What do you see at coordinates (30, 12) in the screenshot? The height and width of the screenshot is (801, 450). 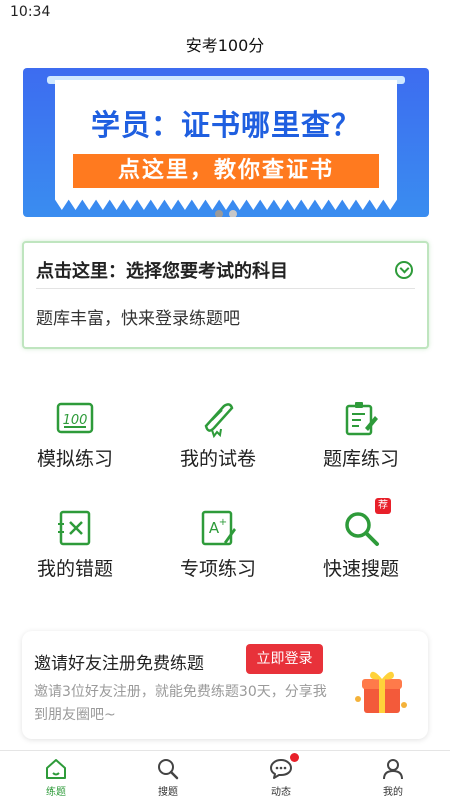 I see `status-time: 10:34` at bounding box center [30, 12].